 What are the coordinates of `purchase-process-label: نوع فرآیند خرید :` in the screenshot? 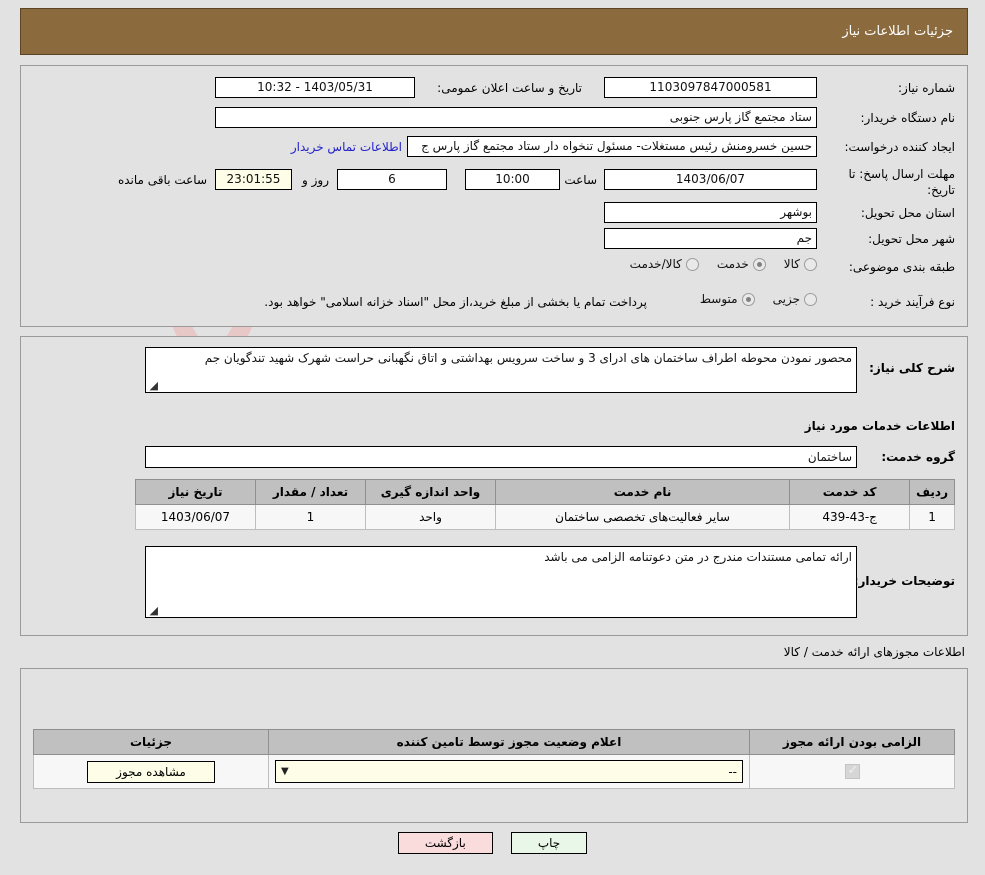 It's located at (912, 302).